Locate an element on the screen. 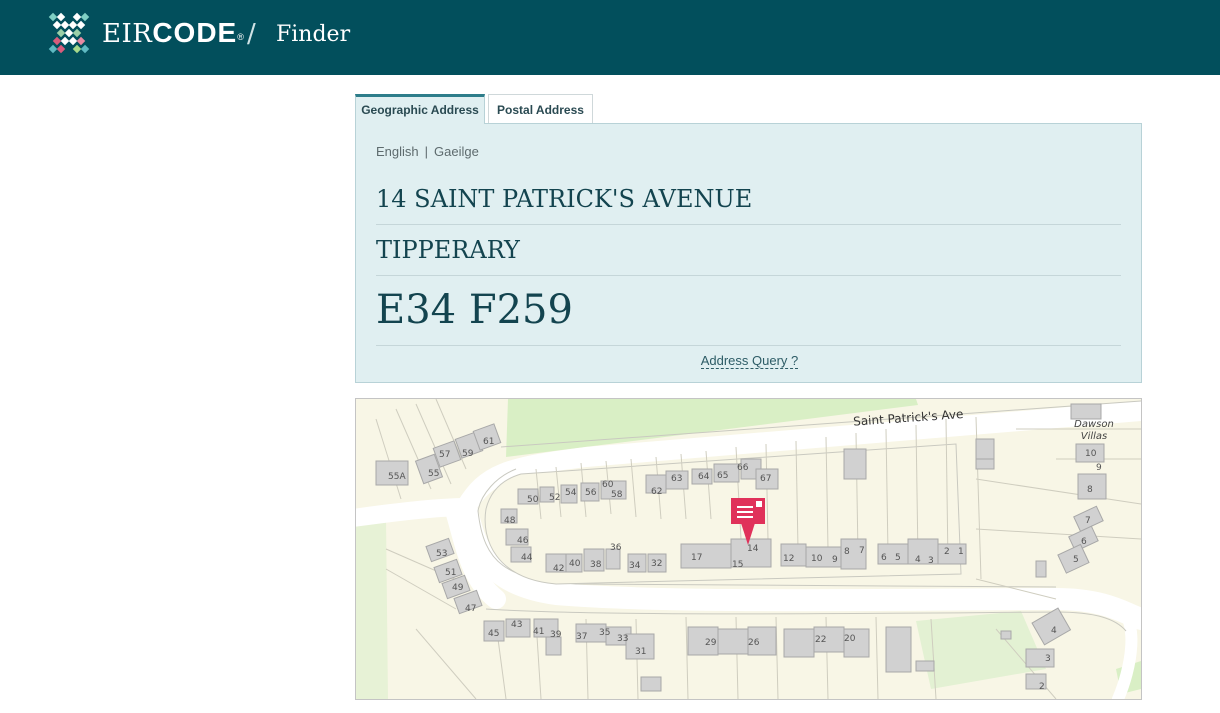 The image size is (1220, 713). tab-postal-address: Postal Address is located at coordinates (540, 108).